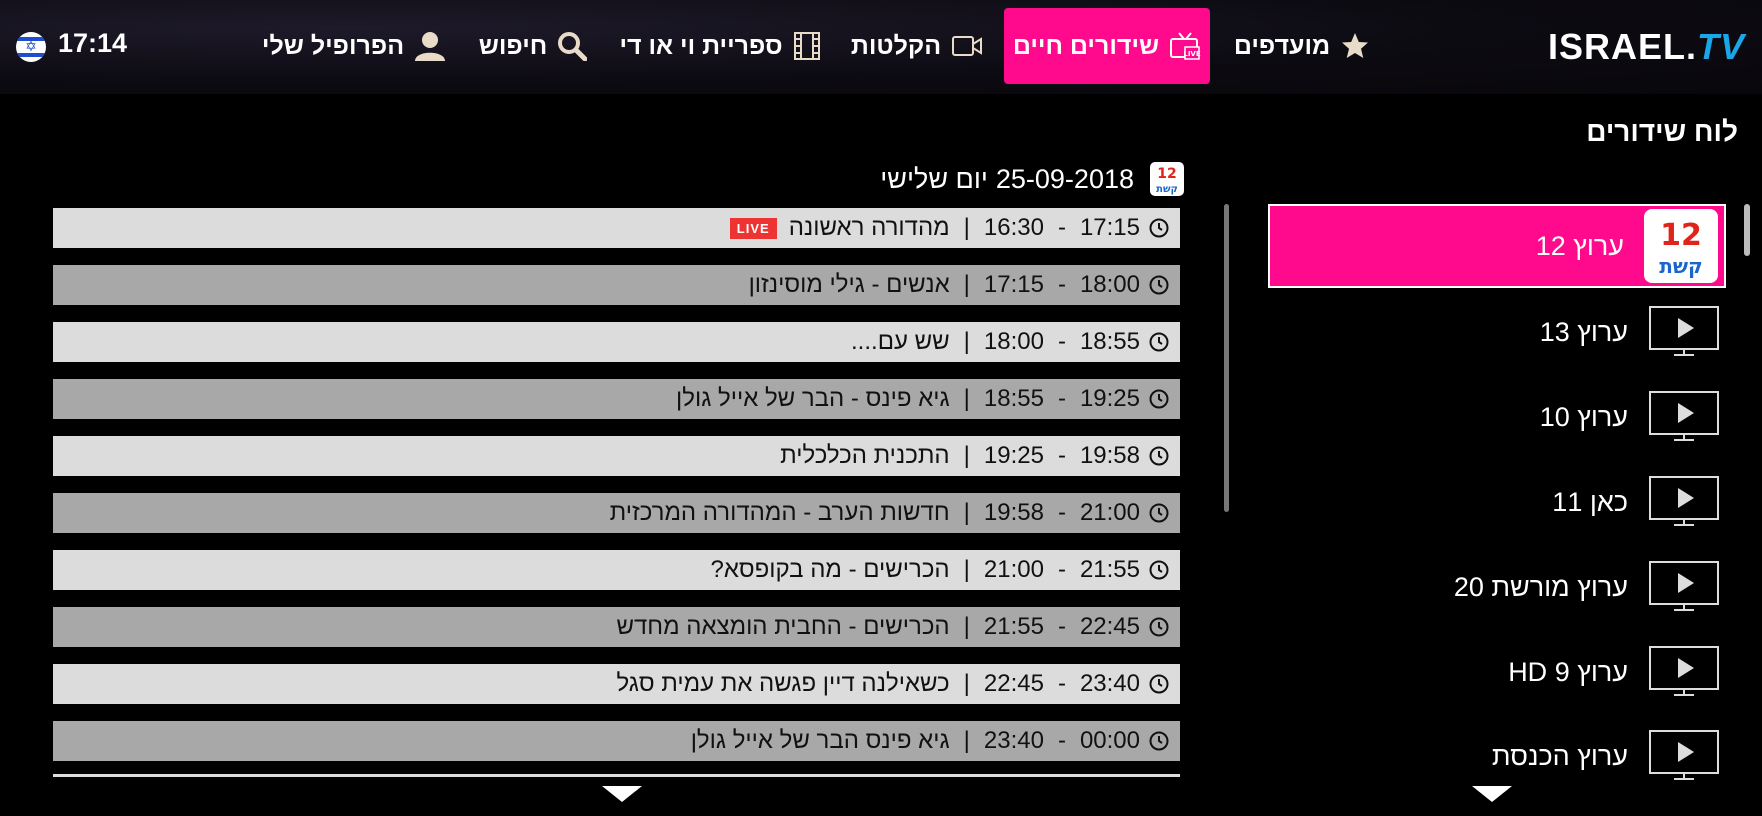 The width and height of the screenshot is (1762, 816). I want to click on schedule-day: יום שלישי, so click(934, 178).